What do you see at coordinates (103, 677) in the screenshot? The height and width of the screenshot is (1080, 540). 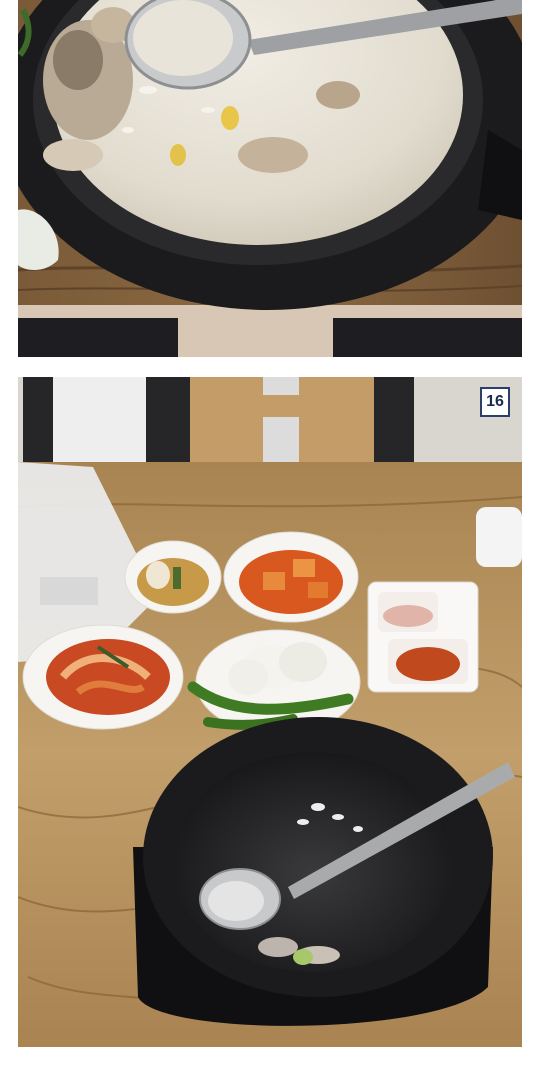 I see `side-dish-bowl-kimchi` at bounding box center [103, 677].